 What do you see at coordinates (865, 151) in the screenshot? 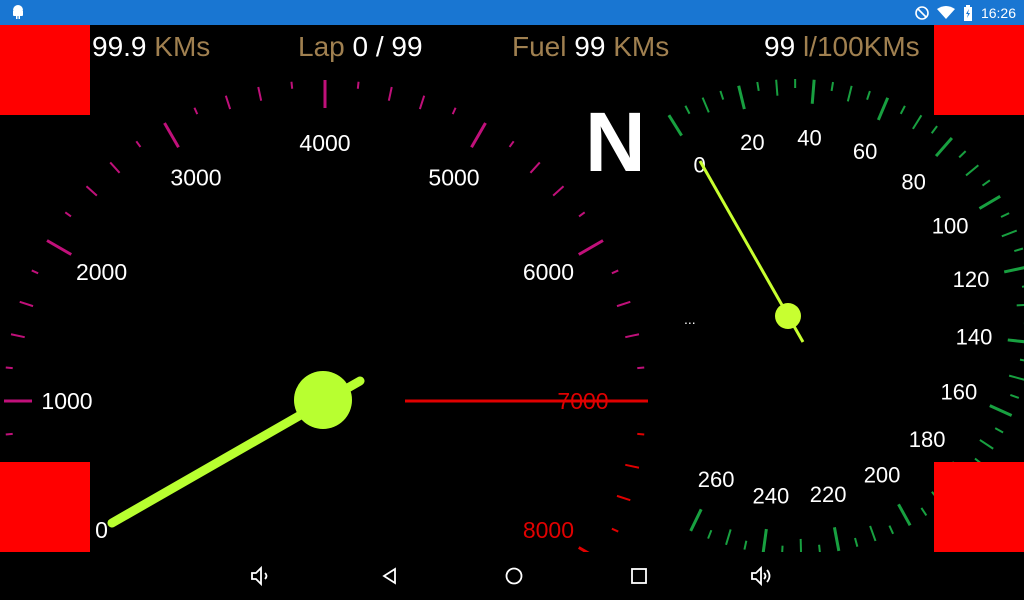
I see `speed-label-60: 60` at bounding box center [865, 151].